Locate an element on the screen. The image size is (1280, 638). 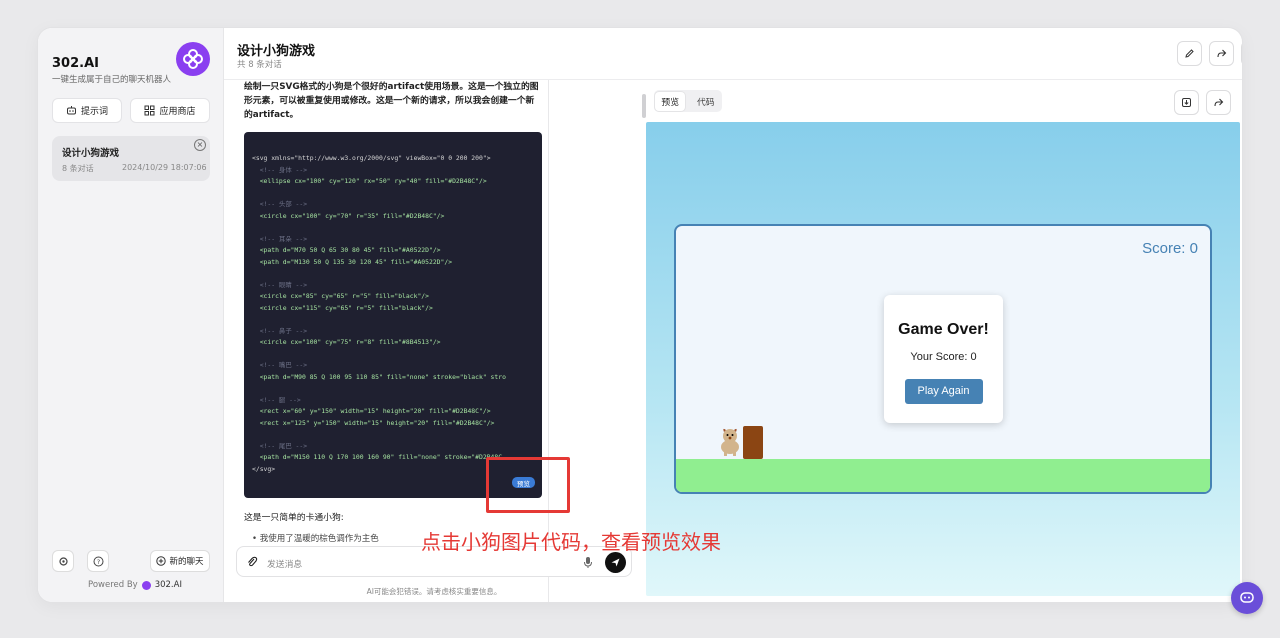
new-chat-button: 新的聊天 is located at coordinates (180, 561).